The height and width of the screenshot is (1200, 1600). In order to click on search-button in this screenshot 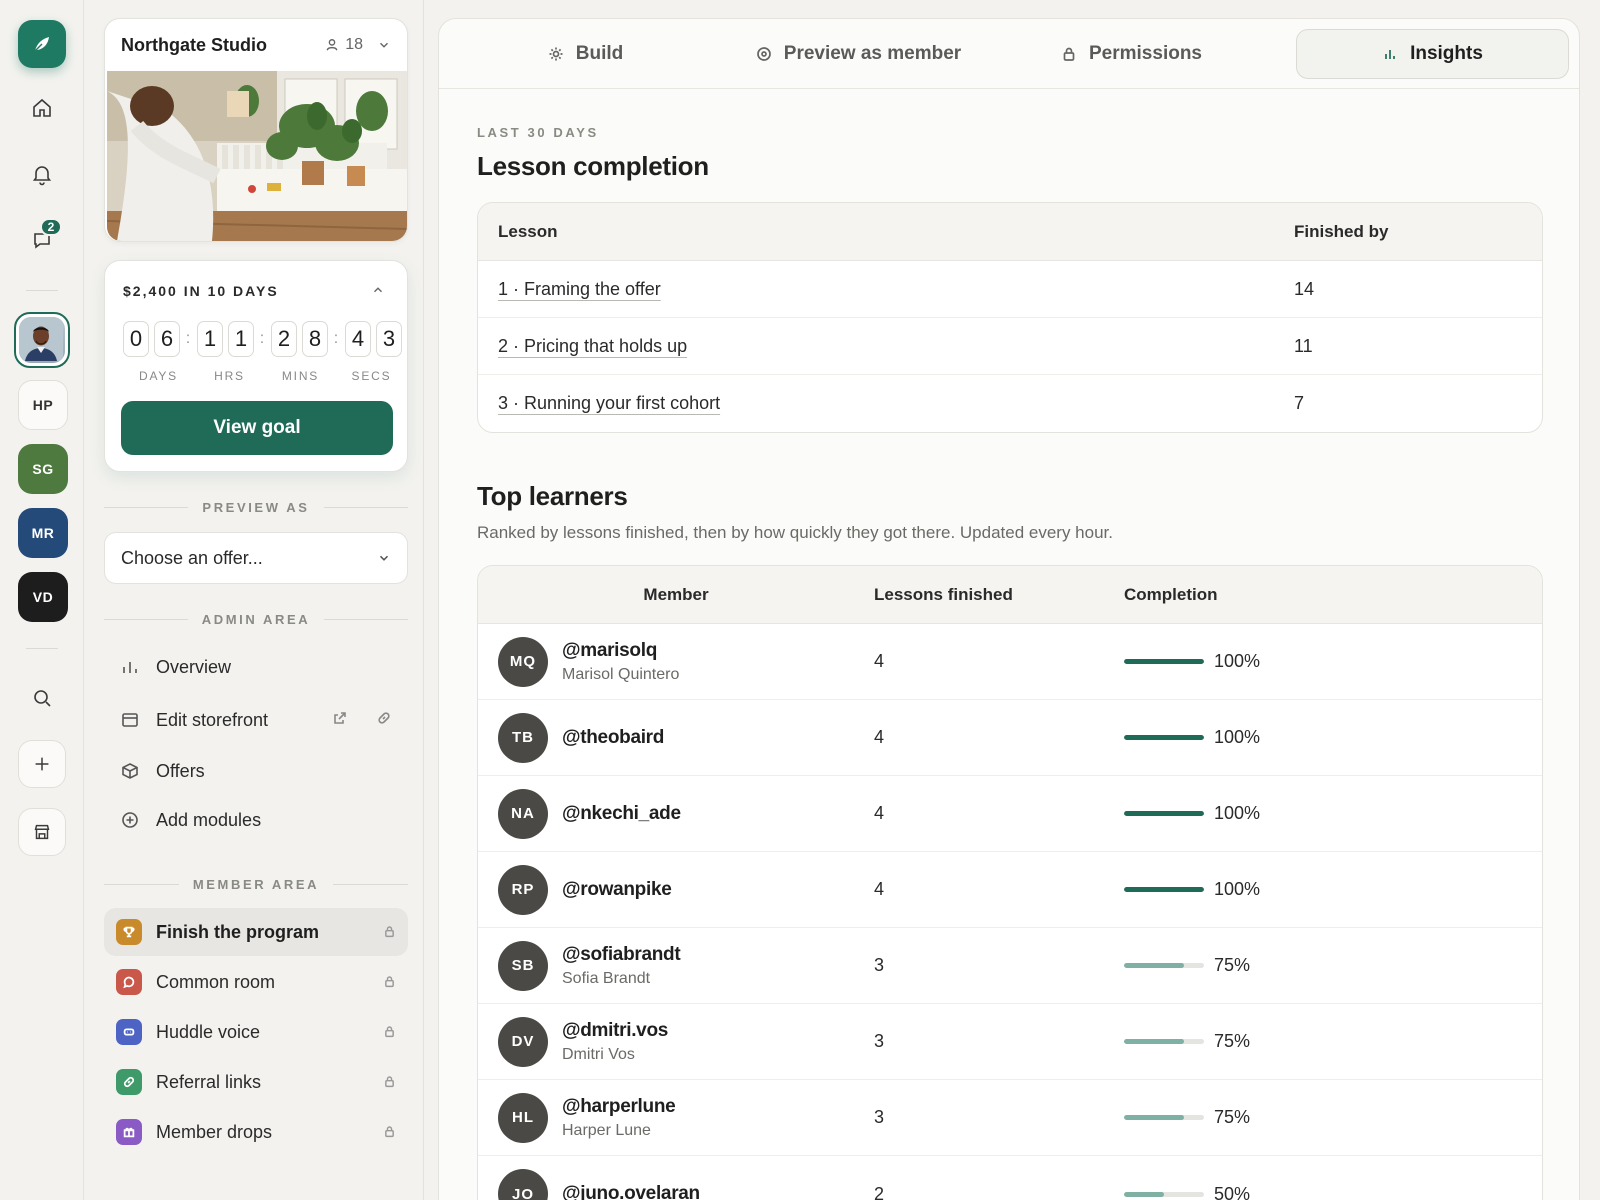, I will do `click(42, 698)`.